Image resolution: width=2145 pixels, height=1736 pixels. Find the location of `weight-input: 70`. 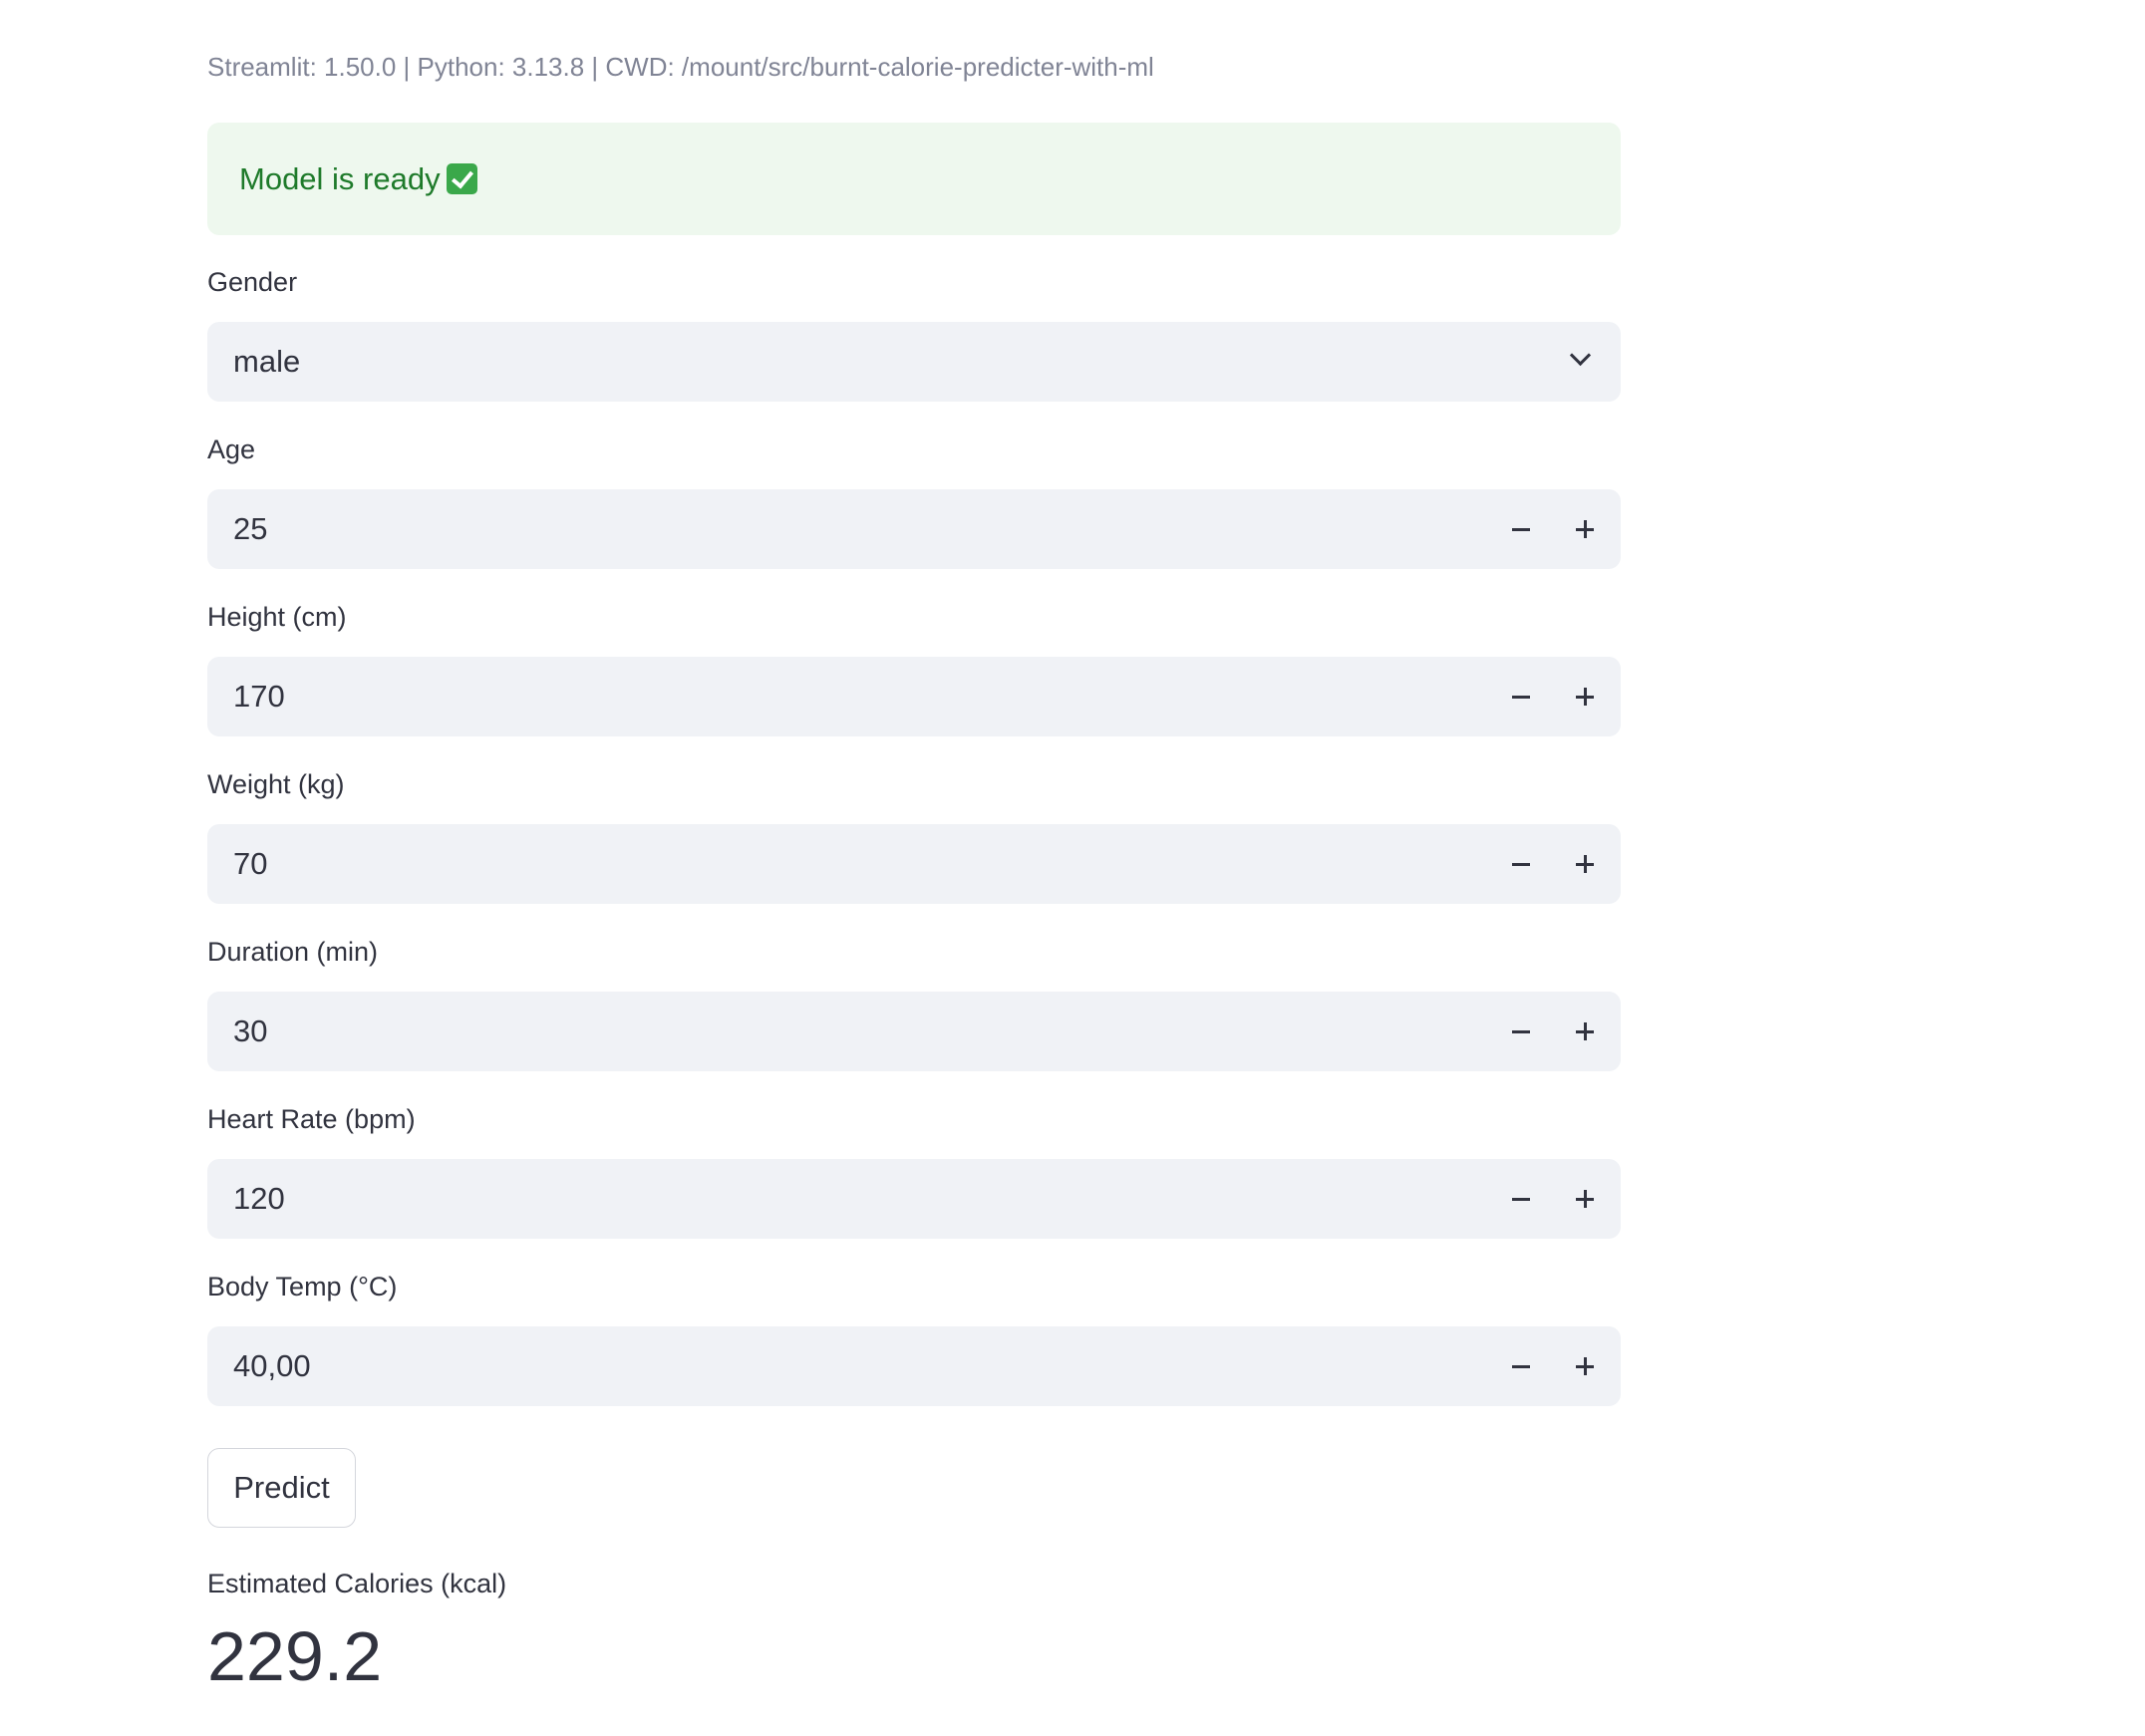

weight-input: 70 is located at coordinates (250, 864).